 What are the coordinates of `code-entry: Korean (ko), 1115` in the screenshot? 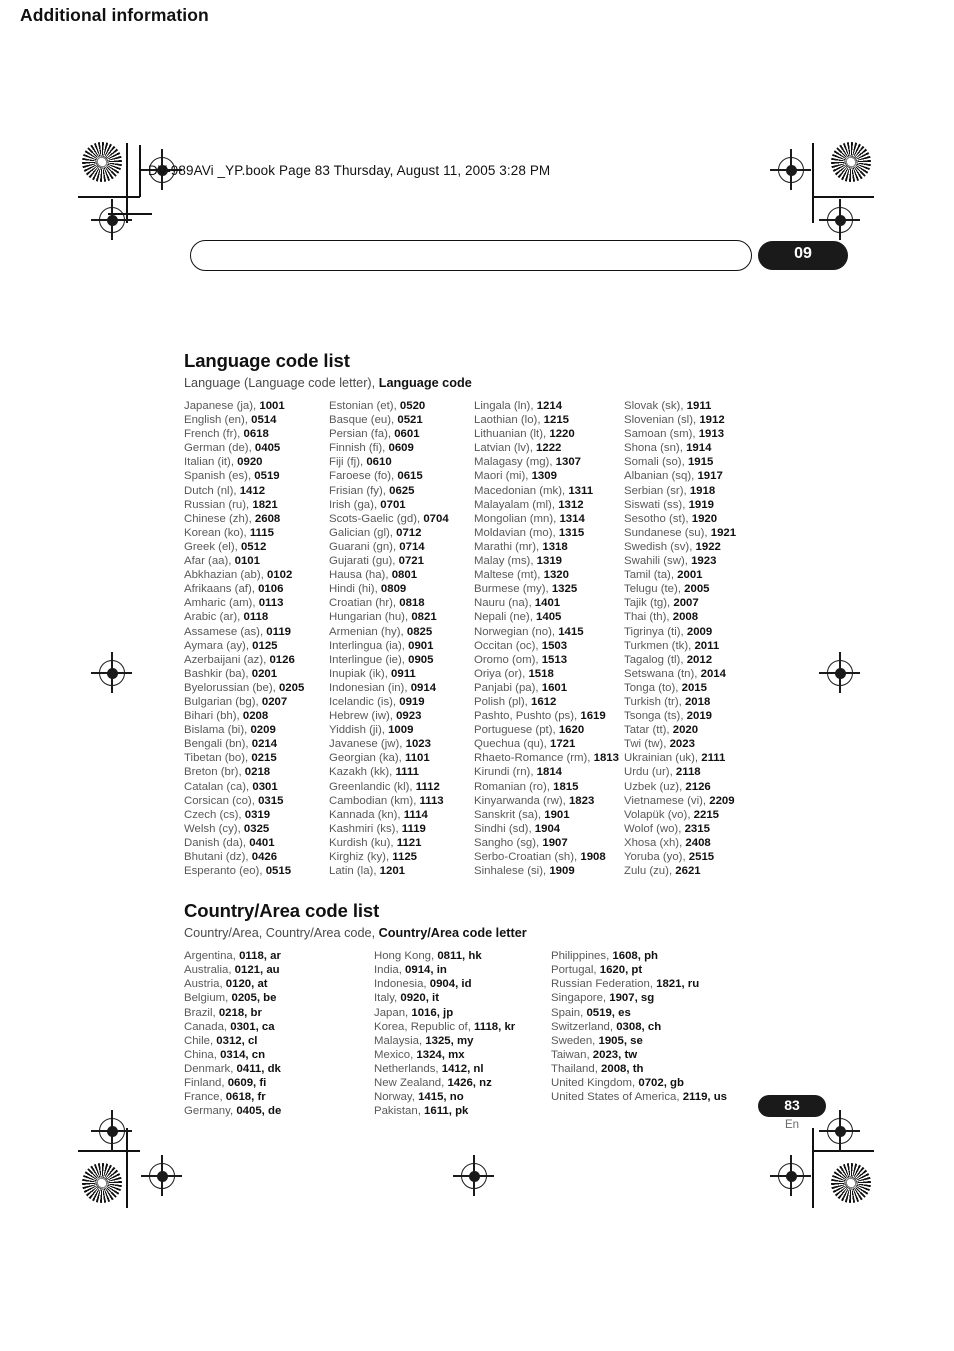 It's located at (256, 533).